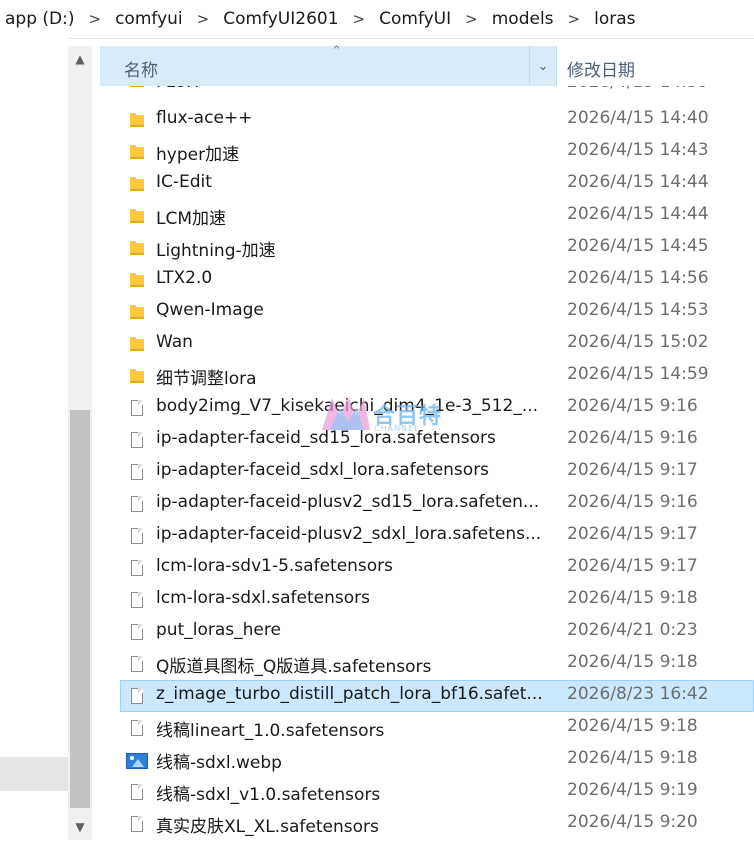  I want to click on folder-row: IC-Edit 2026/4/15 14:44, so click(427, 184).